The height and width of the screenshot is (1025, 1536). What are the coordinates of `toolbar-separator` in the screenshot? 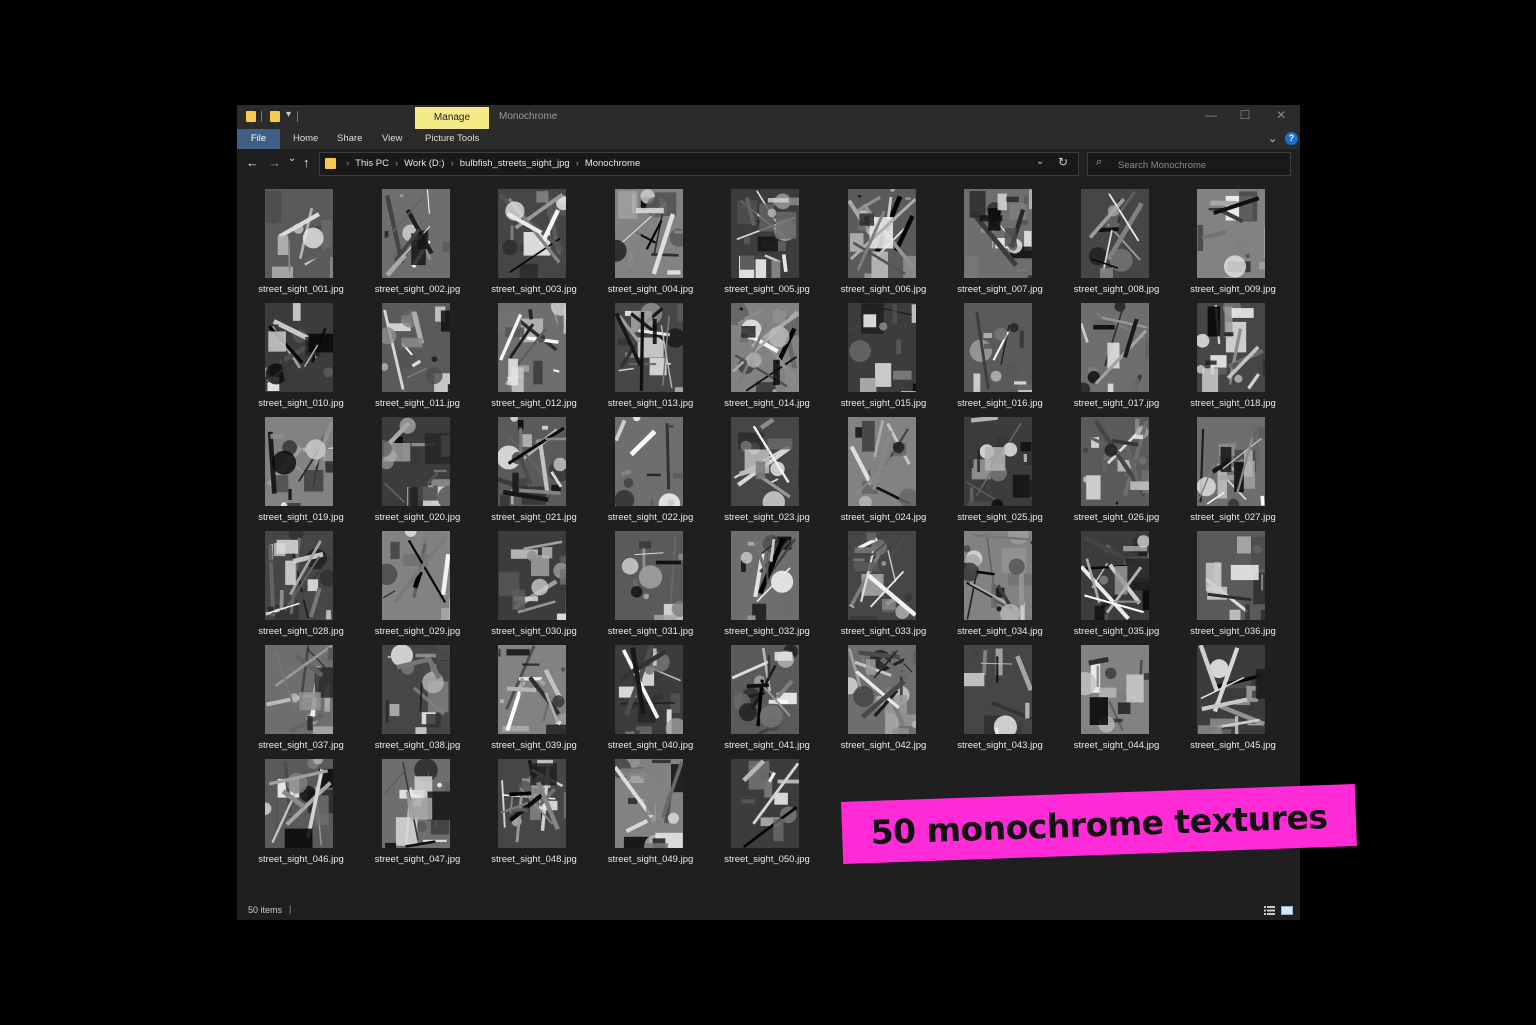 It's located at (261, 116).